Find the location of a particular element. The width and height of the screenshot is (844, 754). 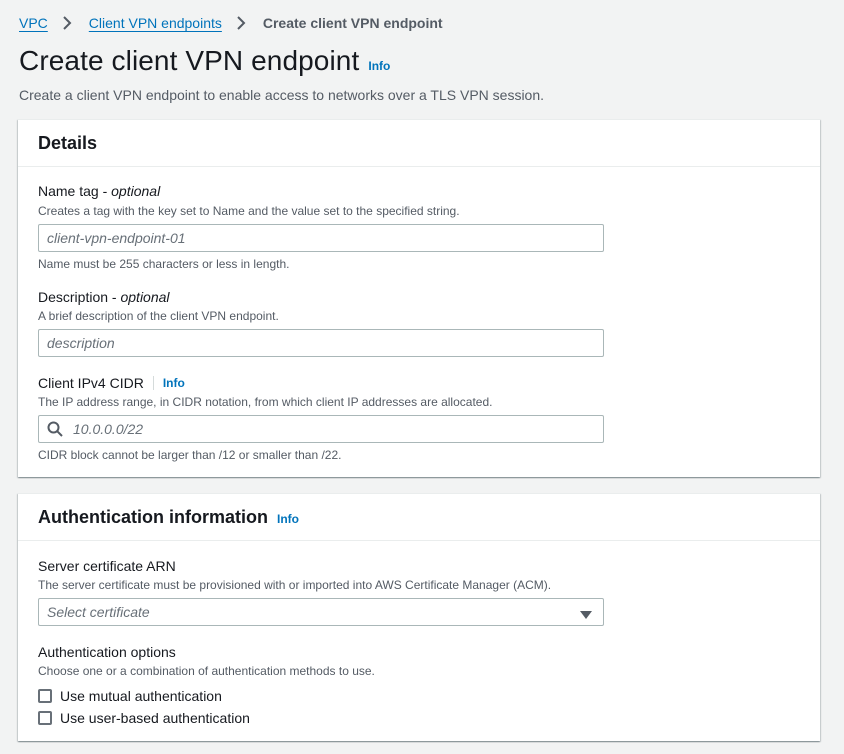

mutual-authentication-checkbox is located at coordinates (45, 696).